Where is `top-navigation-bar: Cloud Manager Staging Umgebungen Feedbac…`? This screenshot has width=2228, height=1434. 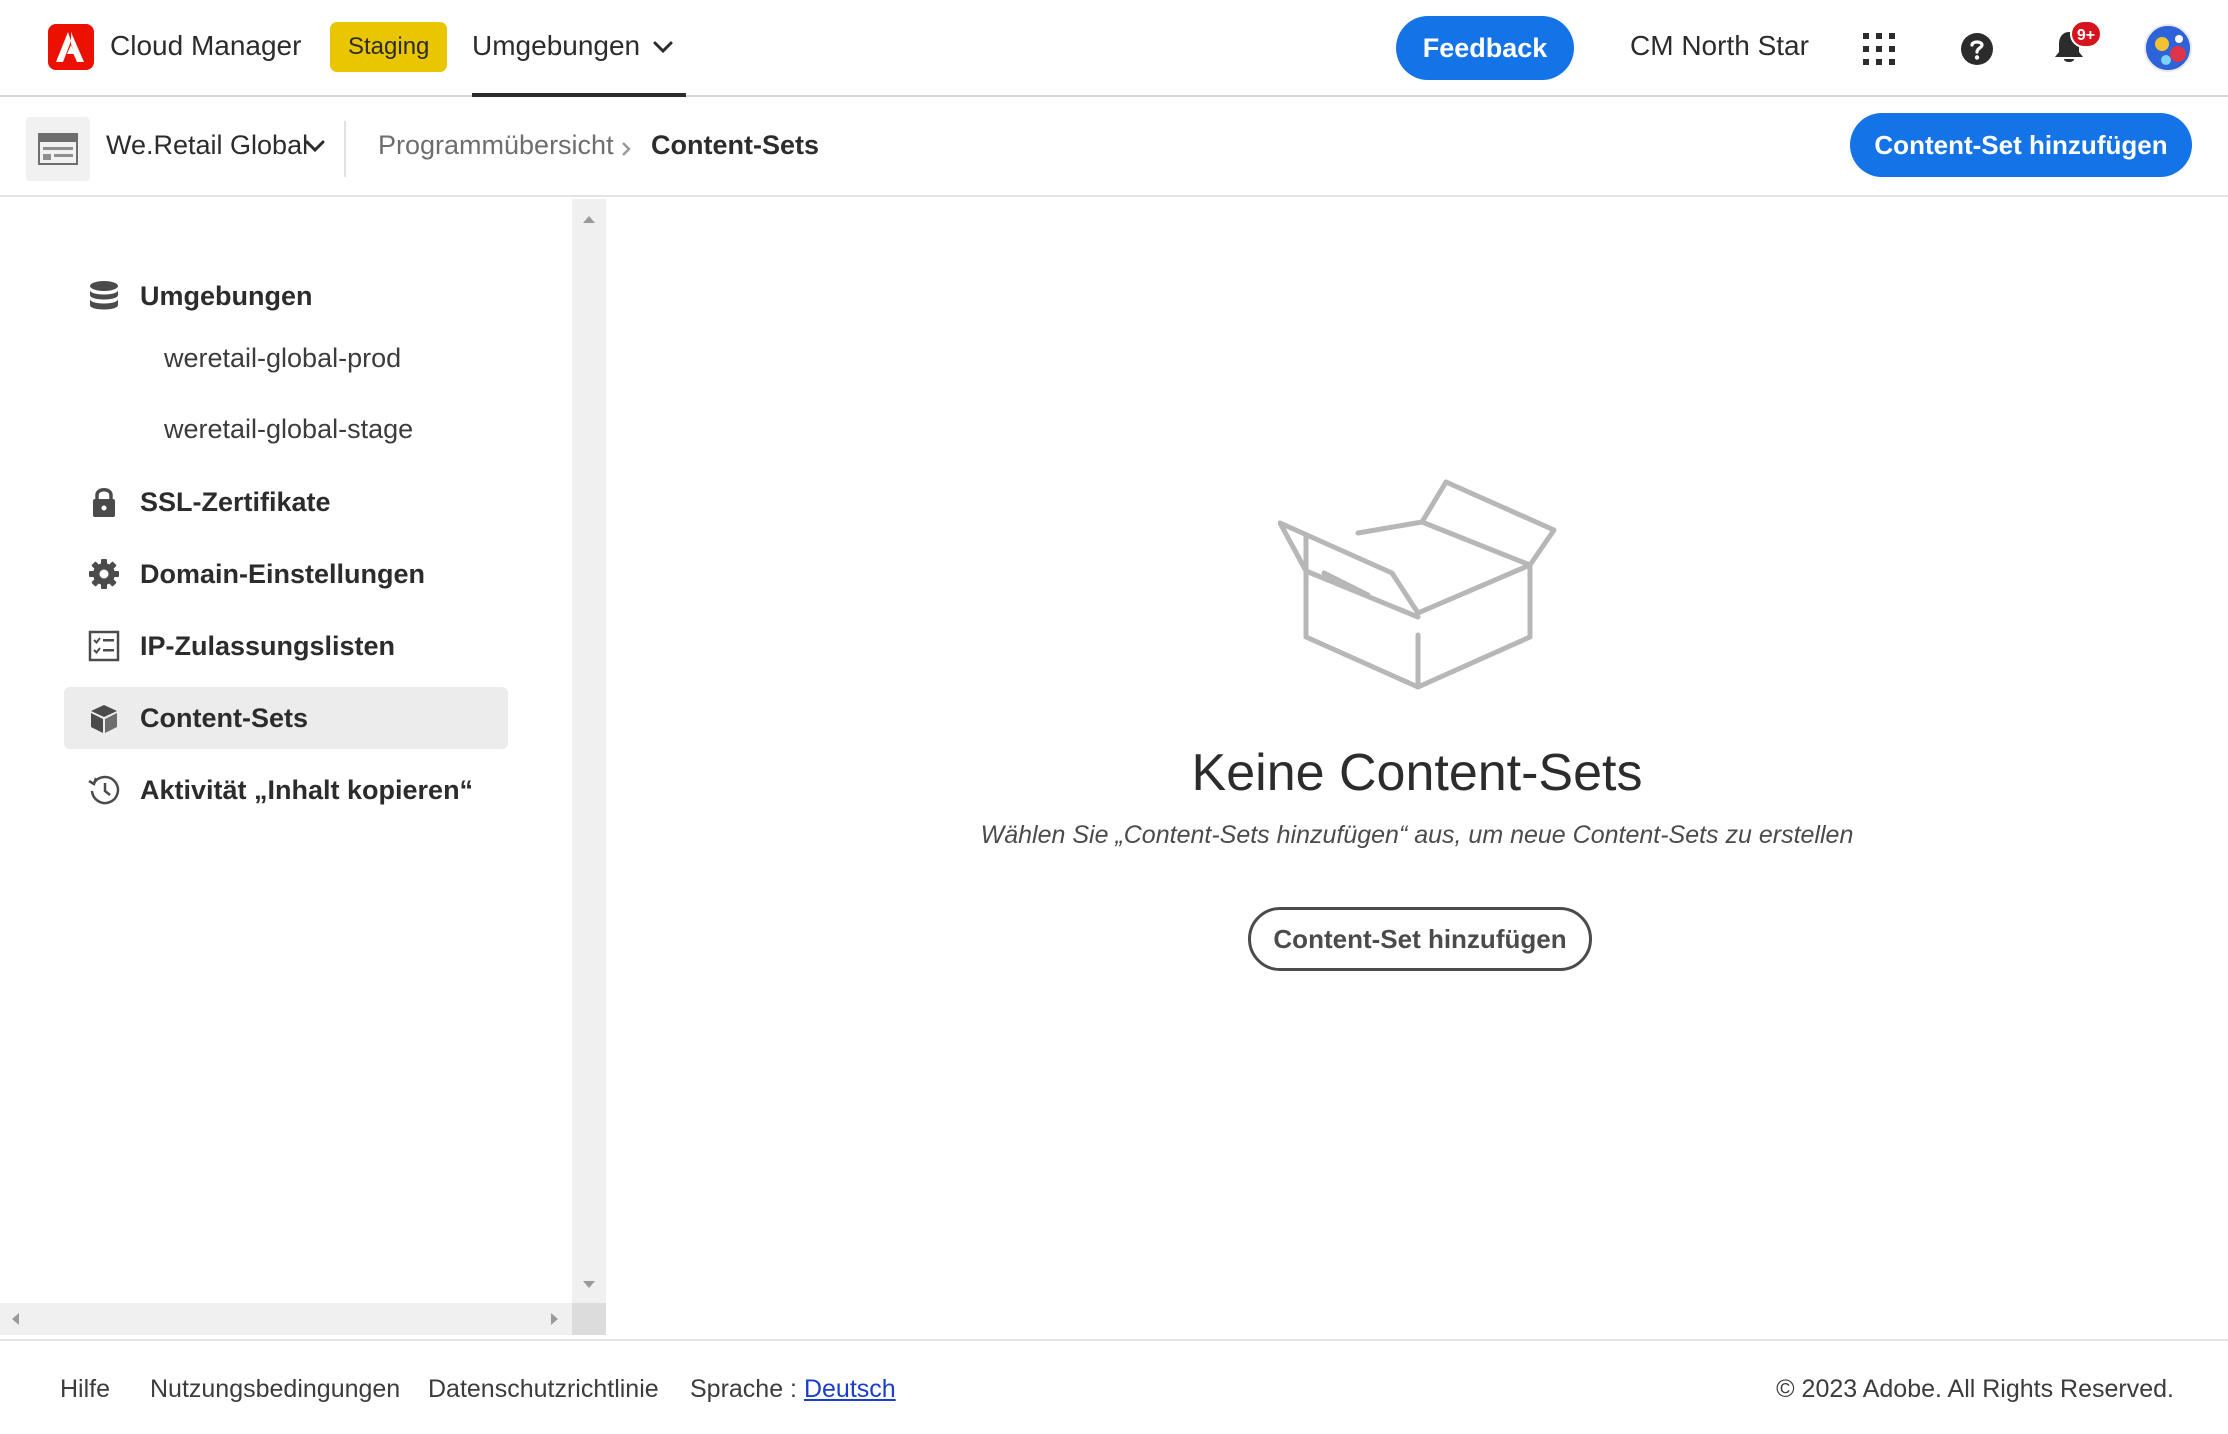
top-navigation-bar: Cloud Manager Staging Umgebungen Feedbac… is located at coordinates (1114, 48).